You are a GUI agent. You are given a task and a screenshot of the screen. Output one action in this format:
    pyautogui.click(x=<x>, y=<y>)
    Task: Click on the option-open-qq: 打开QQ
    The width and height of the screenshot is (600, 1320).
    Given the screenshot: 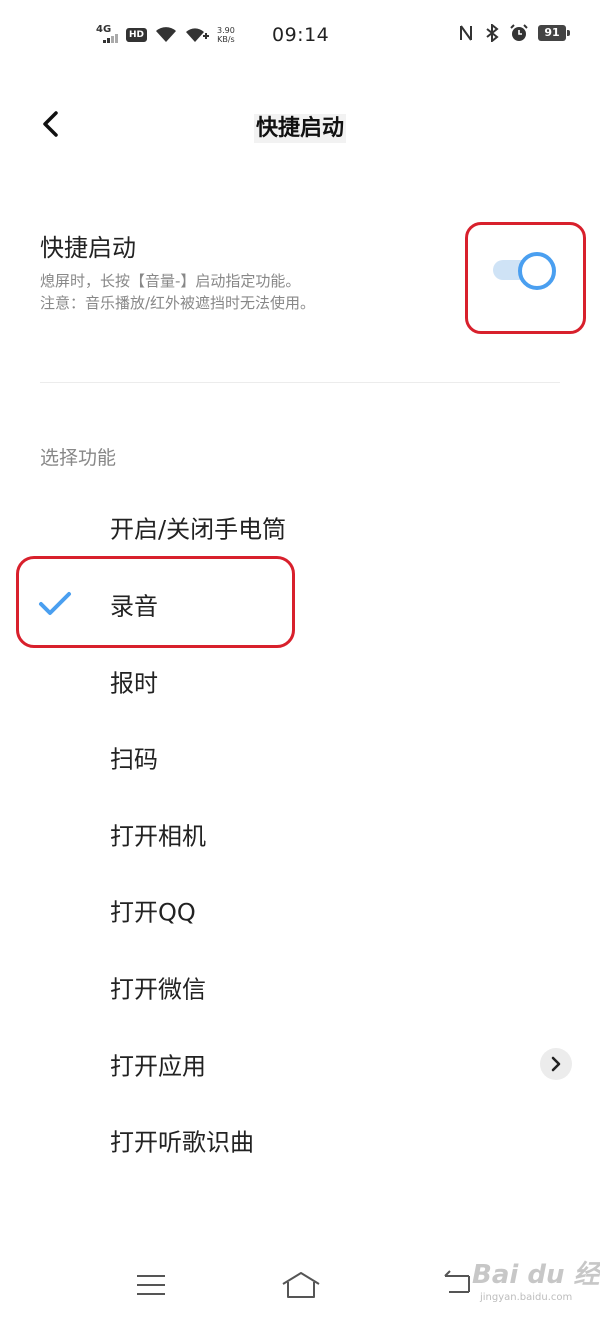 What is the action you would take?
    pyautogui.click(x=300, y=910)
    